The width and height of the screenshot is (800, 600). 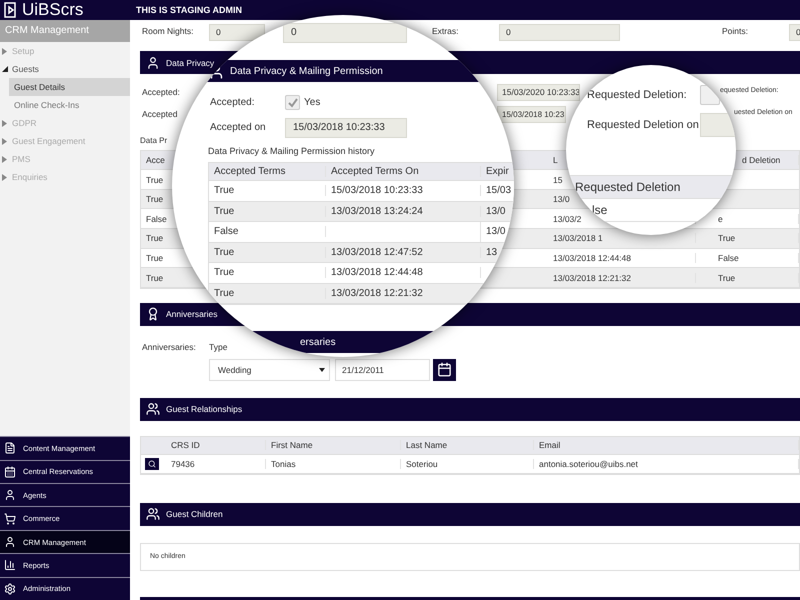 What do you see at coordinates (403, 252) in the screenshot?
I see `table-cell: 13/03/2018 12:47:52` at bounding box center [403, 252].